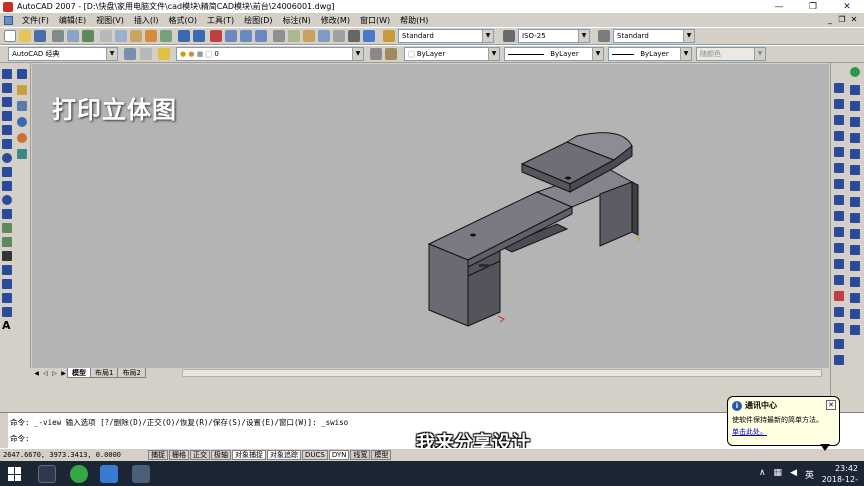 The width and height of the screenshot is (864, 486). Describe the element at coordinates (779, 6) in the screenshot. I see `minimize-button: —` at that location.